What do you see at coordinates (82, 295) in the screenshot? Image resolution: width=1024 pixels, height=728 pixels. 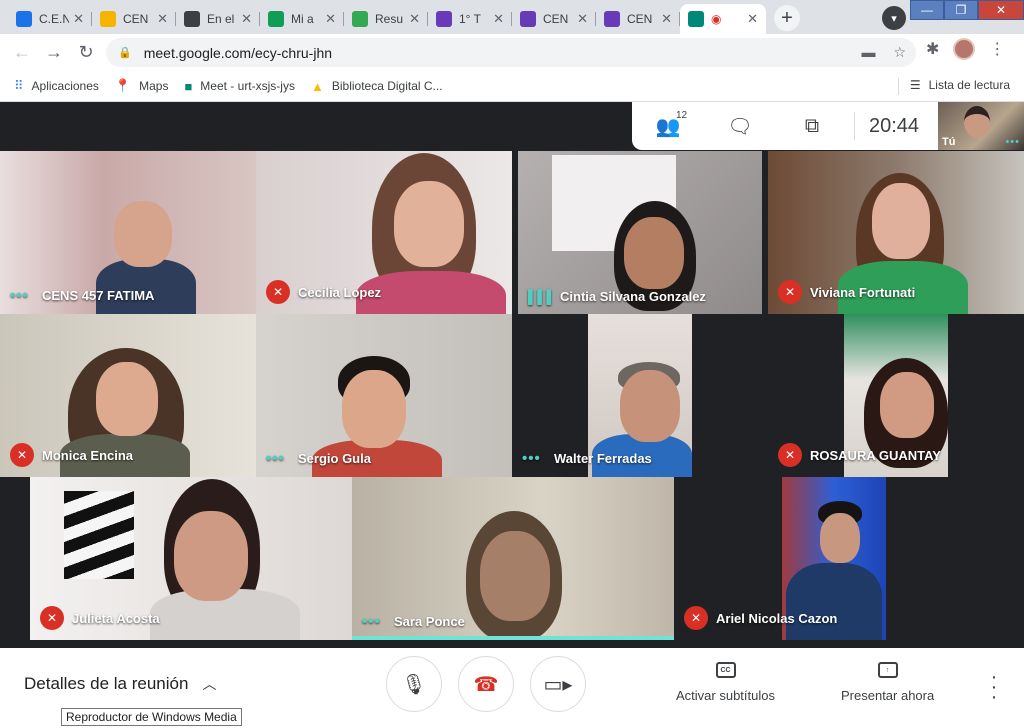 I see `participant-label: ••• CENS 457 FATIMA` at bounding box center [82, 295].